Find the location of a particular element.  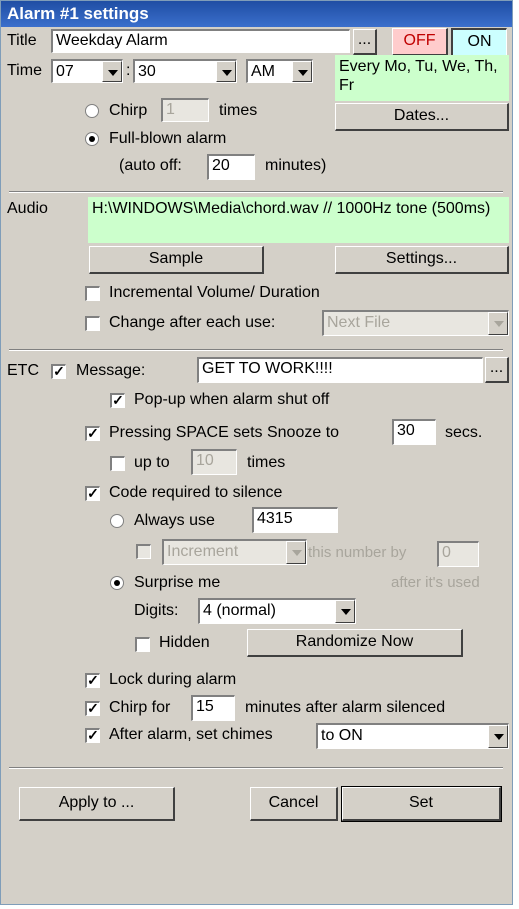

snooze-suffix: secs. is located at coordinates (464, 432).